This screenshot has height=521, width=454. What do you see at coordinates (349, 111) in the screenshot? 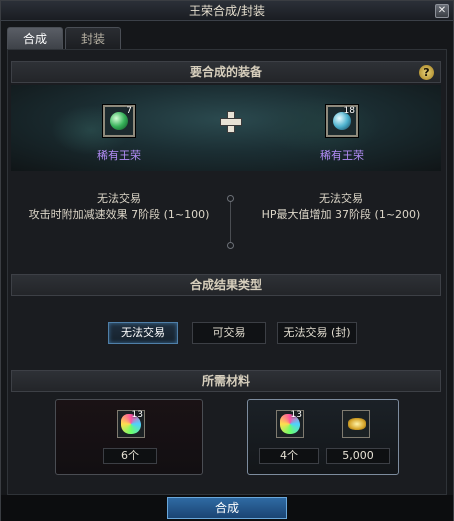
I see `item-count: 18` at bounding box center [349, 111].